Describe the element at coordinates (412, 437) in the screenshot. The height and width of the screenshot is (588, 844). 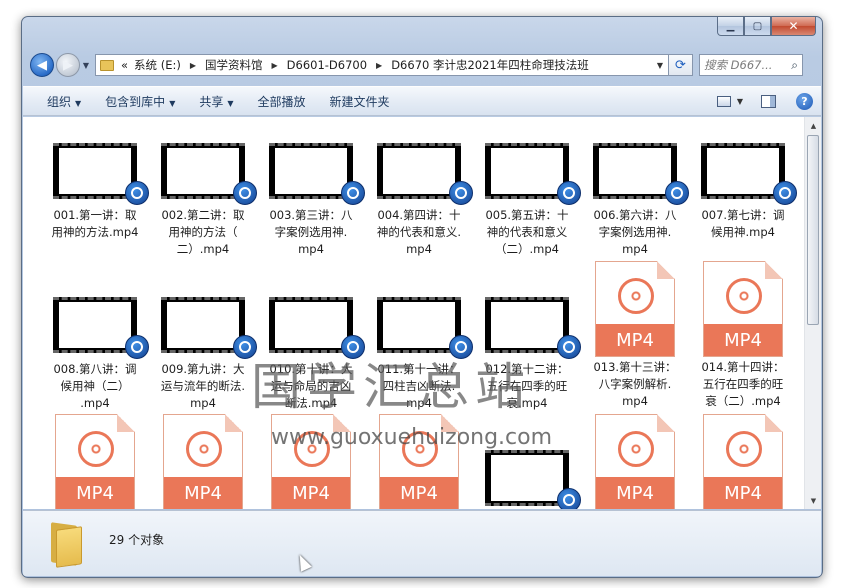
I see `watermark-url: www.guoxuehuizong.com` at that location.